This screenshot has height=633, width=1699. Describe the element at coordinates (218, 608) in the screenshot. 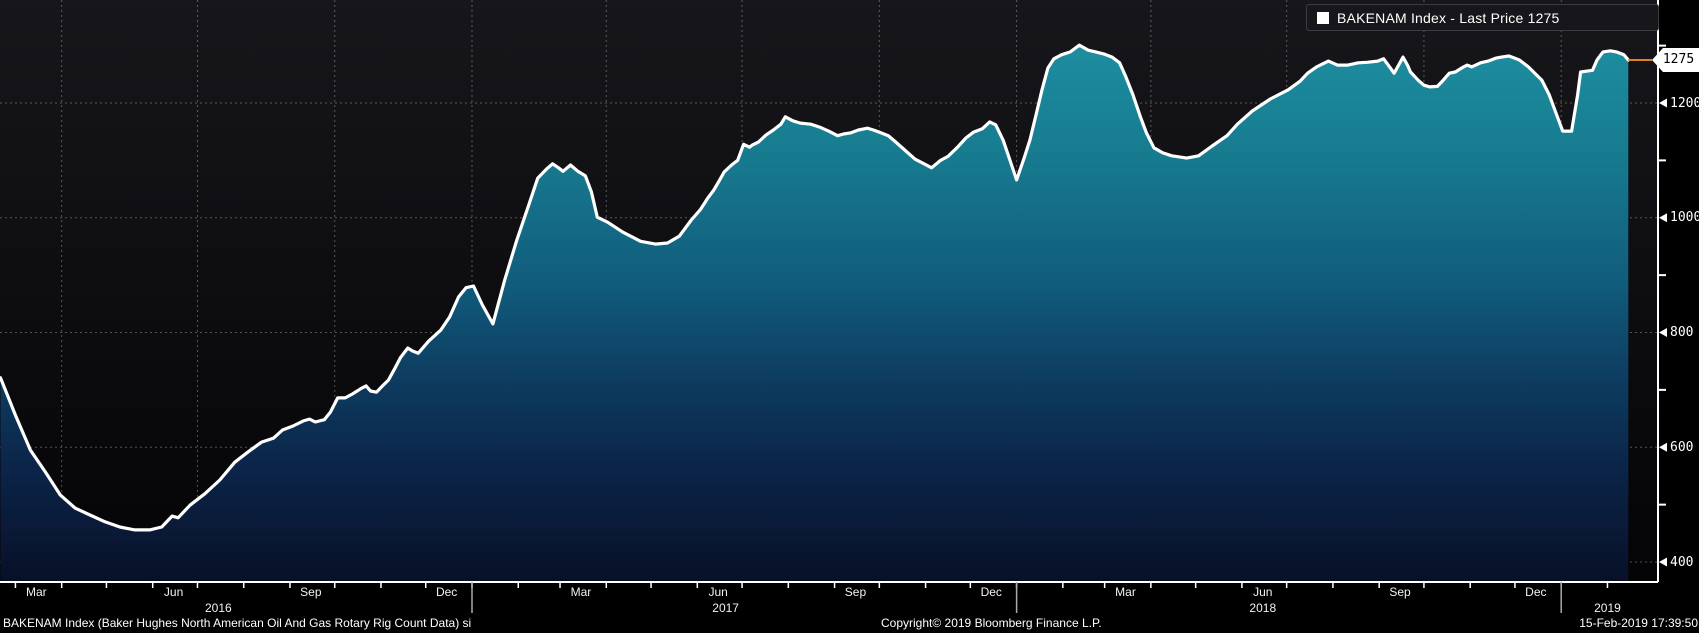

I see `x-axis-year-label: 2016` at that location.